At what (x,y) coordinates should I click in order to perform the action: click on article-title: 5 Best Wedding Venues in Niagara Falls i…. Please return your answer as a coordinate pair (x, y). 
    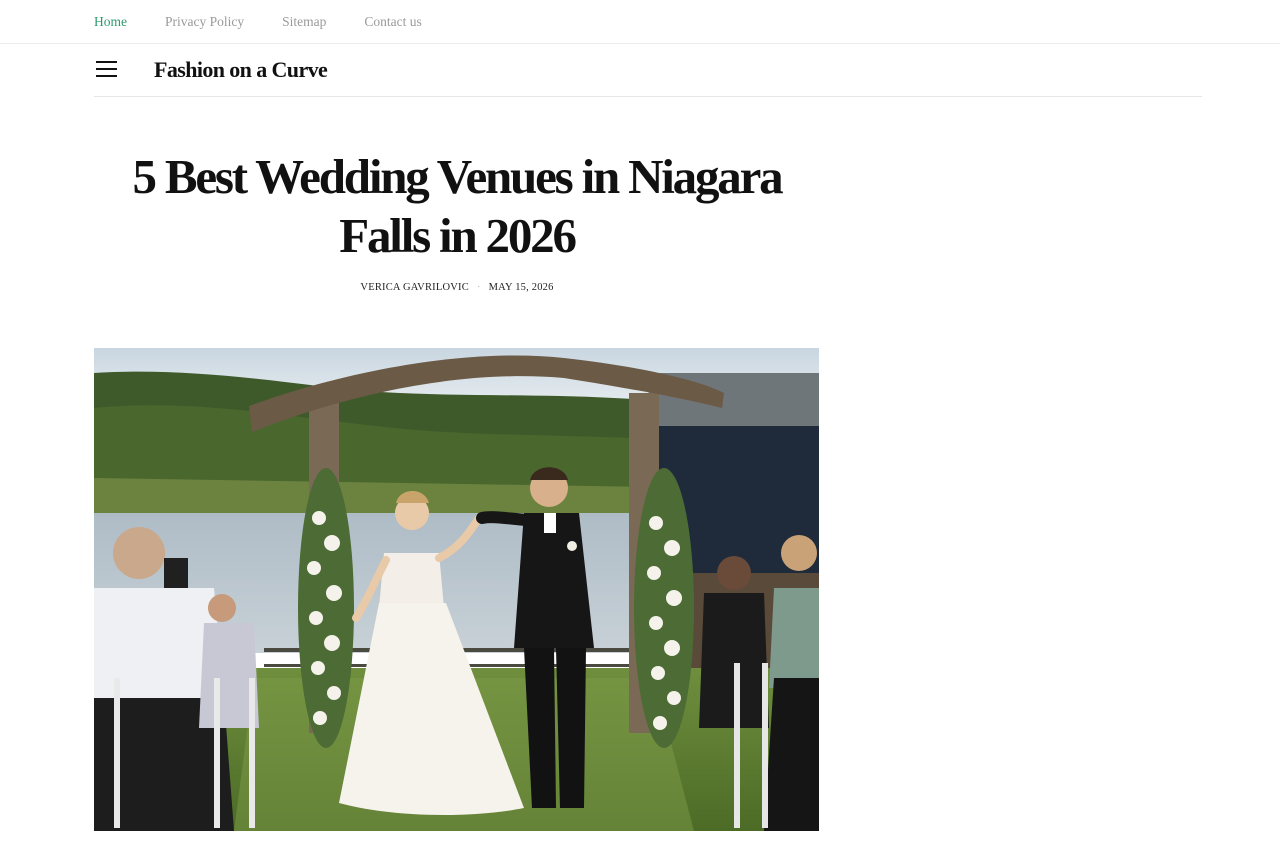
    Looking at the image, I should click on (458, 206).